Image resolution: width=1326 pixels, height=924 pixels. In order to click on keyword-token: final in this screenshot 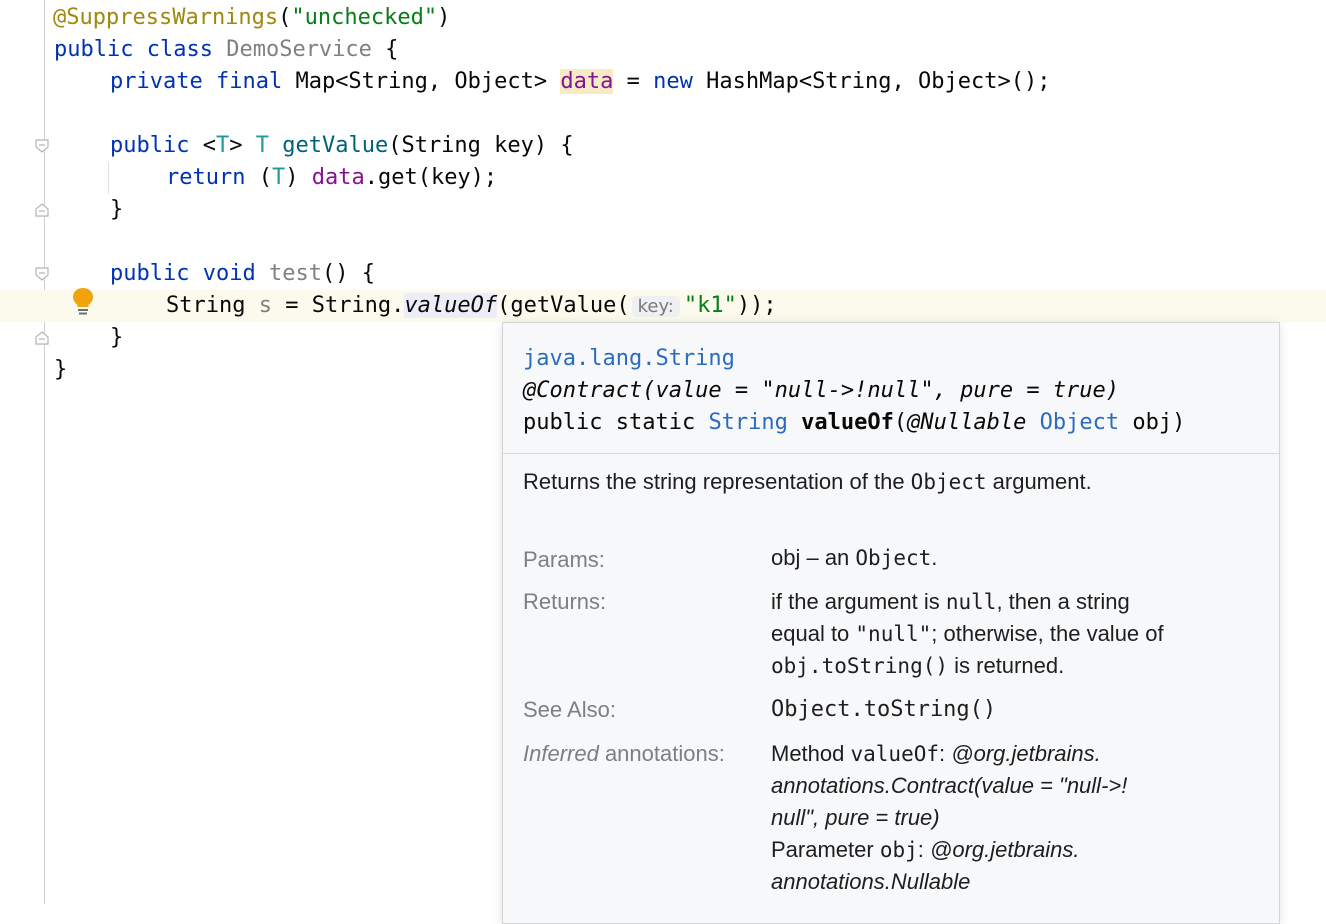, I will do `click(249, 81)`.